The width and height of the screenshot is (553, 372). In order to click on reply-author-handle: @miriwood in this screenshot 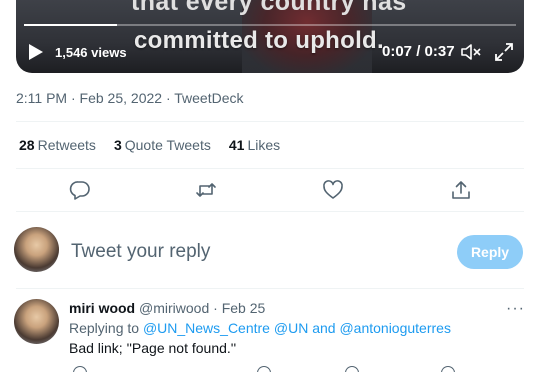, I will do `click(174, 308)`.